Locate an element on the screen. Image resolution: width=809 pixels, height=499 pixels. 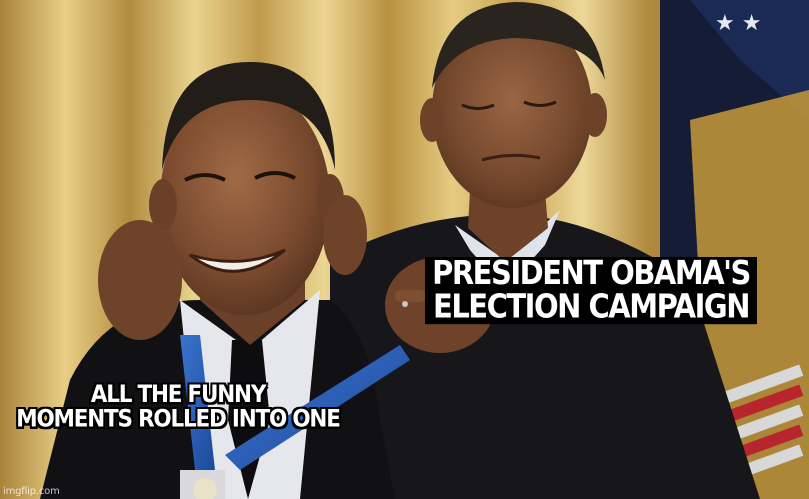
caption-recipient-line2: MOMENTS ROLLED INTO ONE is located at coordinates (178, 419).